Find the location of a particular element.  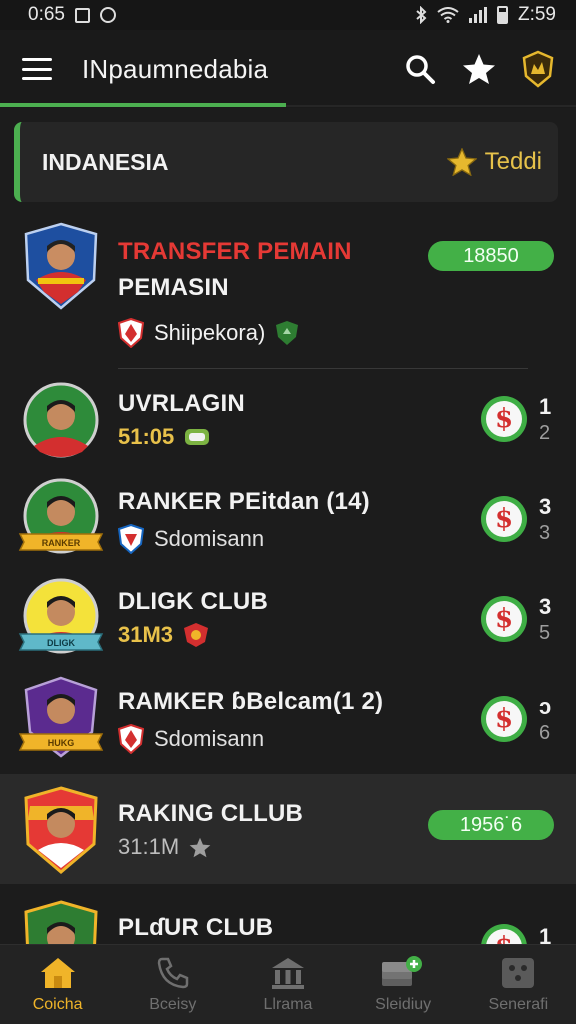

featured-club-name: Shiipekora) is located at coordinates (210, 332).